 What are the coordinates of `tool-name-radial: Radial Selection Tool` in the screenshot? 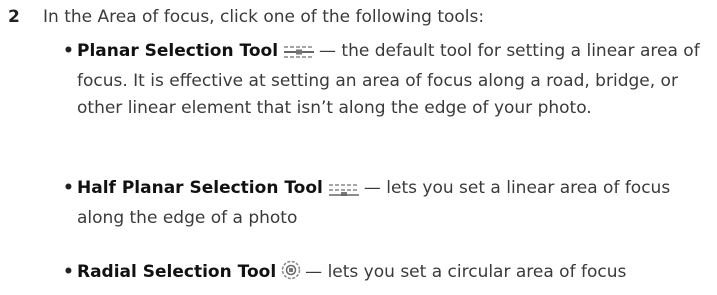 It's located at (177, 272).